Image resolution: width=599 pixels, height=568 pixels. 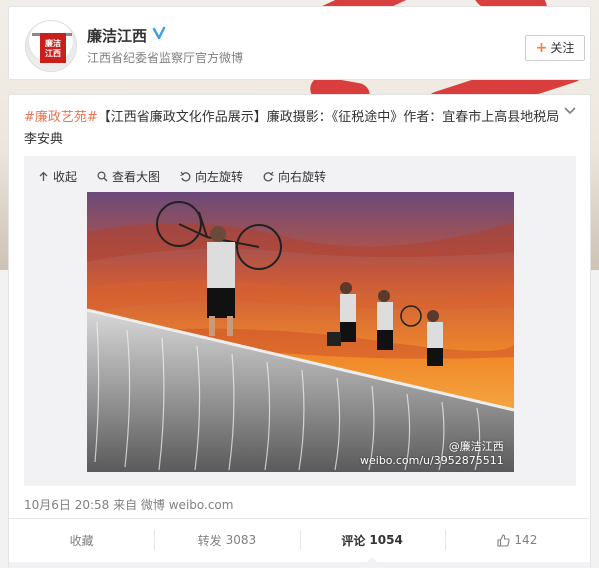 What do you see at coordinates (526, 540) in the screenshot?
I see `like-count: 142` at bounding box center [526, 540].